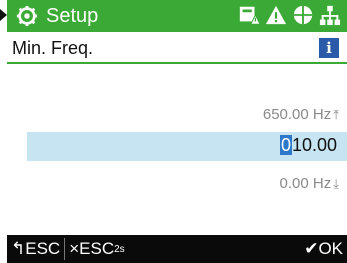 This screenshot has height=263, width=347. What do you see at coordinates (336, 114) in the screenshot?
I see `upper-limit-icon: ⤒` at bounding box center [336, 114].